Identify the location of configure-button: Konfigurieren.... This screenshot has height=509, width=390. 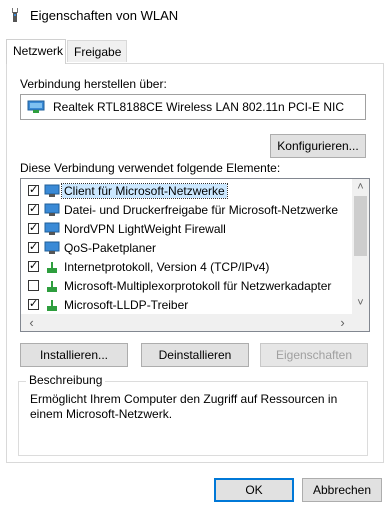
(318, 146).